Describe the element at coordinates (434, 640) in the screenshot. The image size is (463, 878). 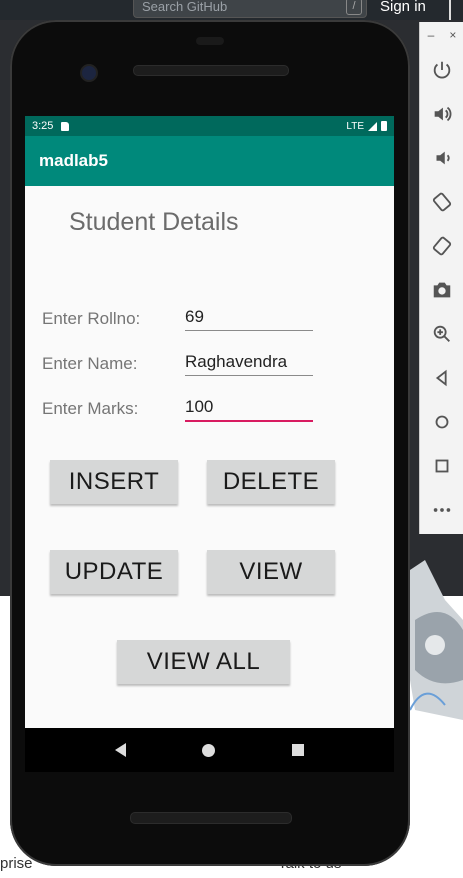
I see `webpage-illustration` at that location.